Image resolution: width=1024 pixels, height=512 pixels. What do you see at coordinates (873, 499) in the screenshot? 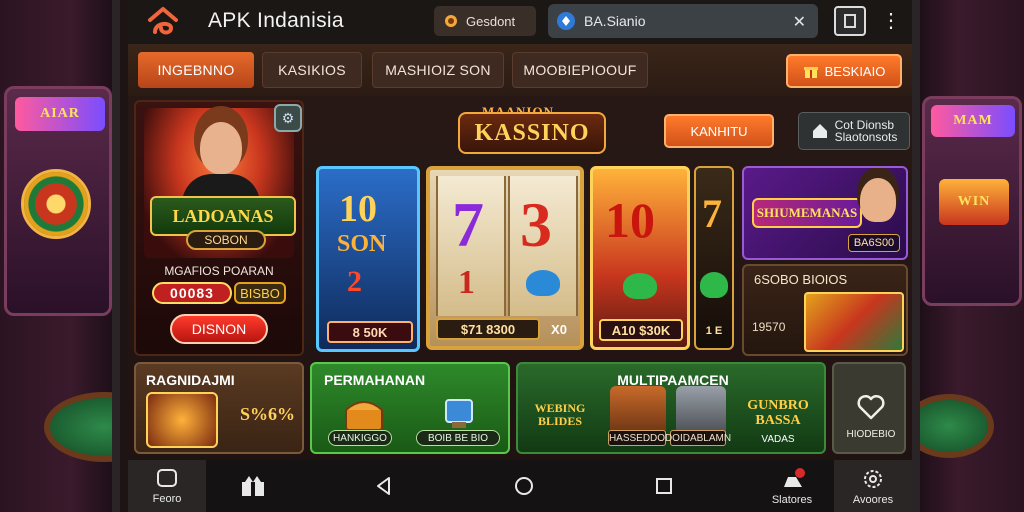
I see `nav-more-label: Avoores` at bounding box center [873, 499].